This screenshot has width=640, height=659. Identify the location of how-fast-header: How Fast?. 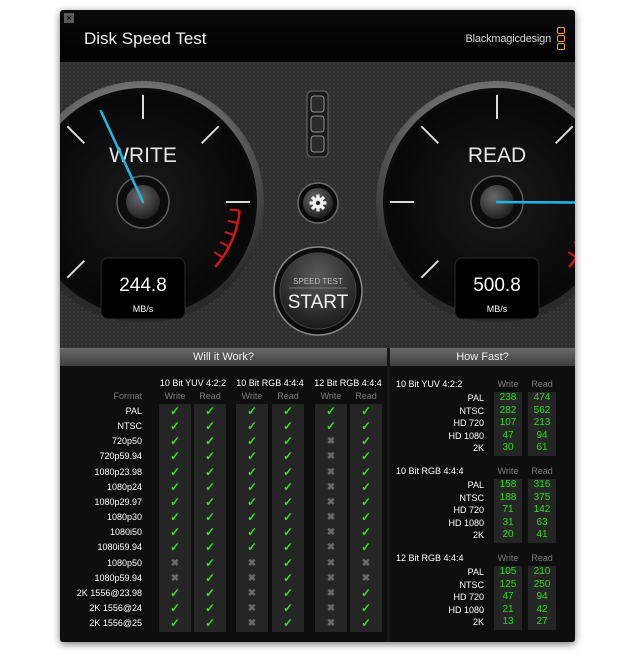
(482, 357).